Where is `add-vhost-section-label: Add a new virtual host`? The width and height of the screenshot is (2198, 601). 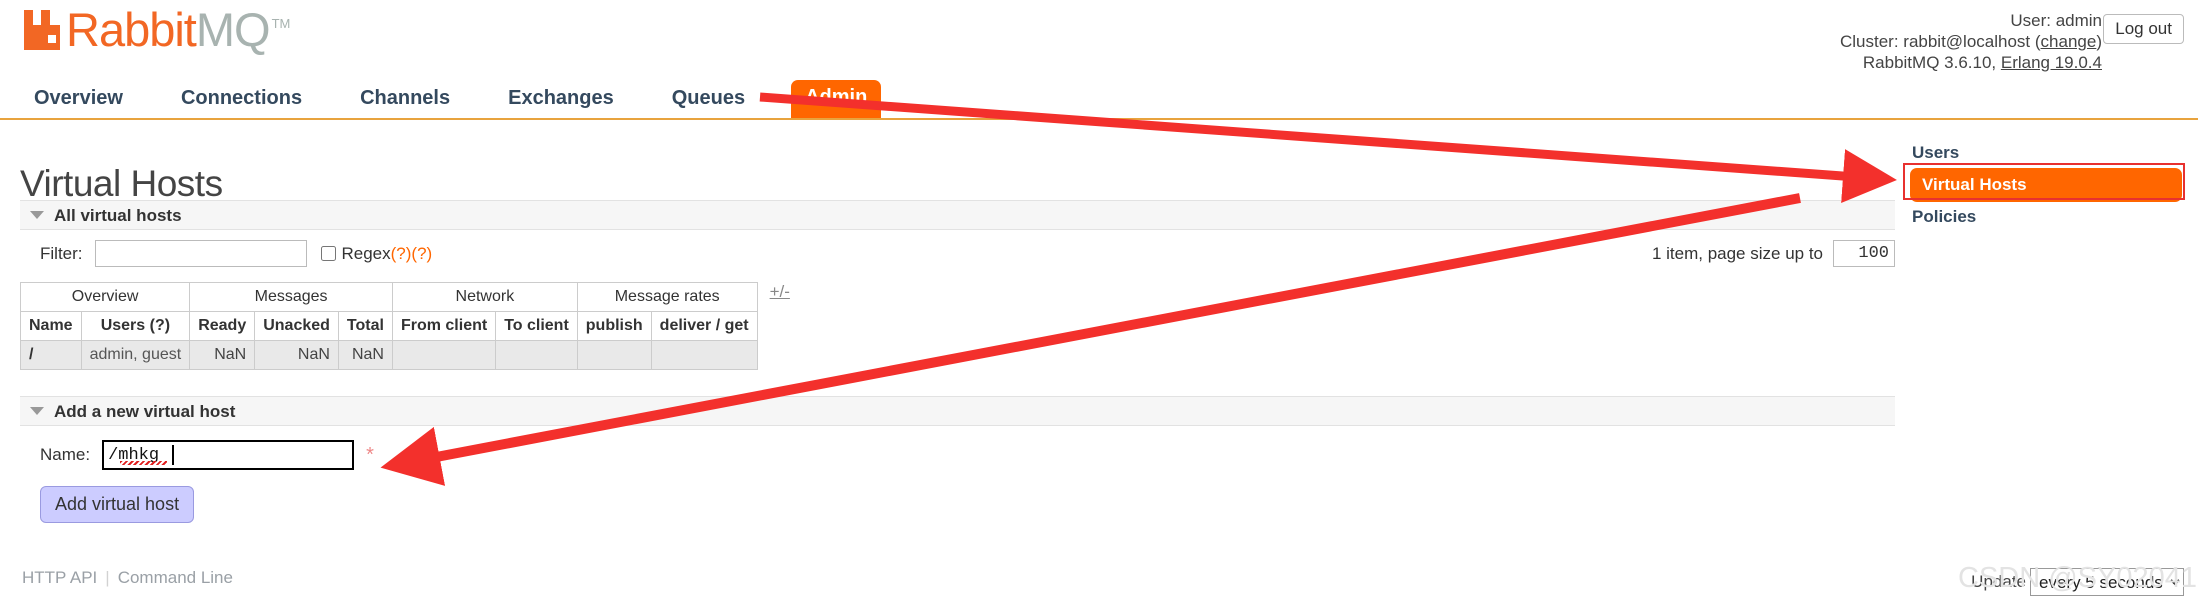
add-vhost-section-label: Add a new virtual host is located at coordinates (145, 411).